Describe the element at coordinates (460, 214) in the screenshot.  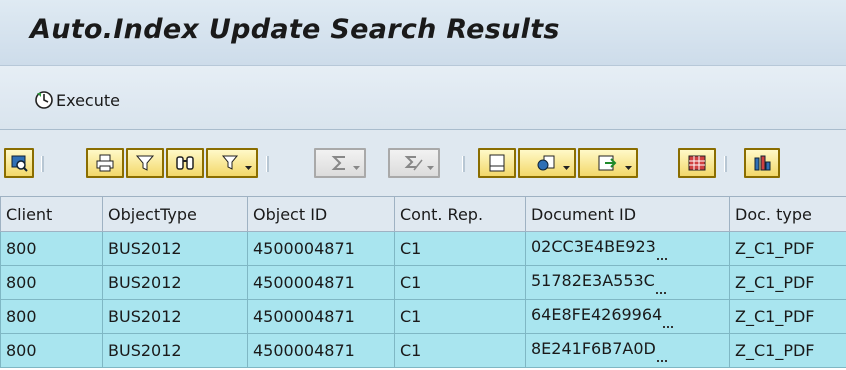
I see `column-header-cont-rep: Cont. Rep.` at that location.